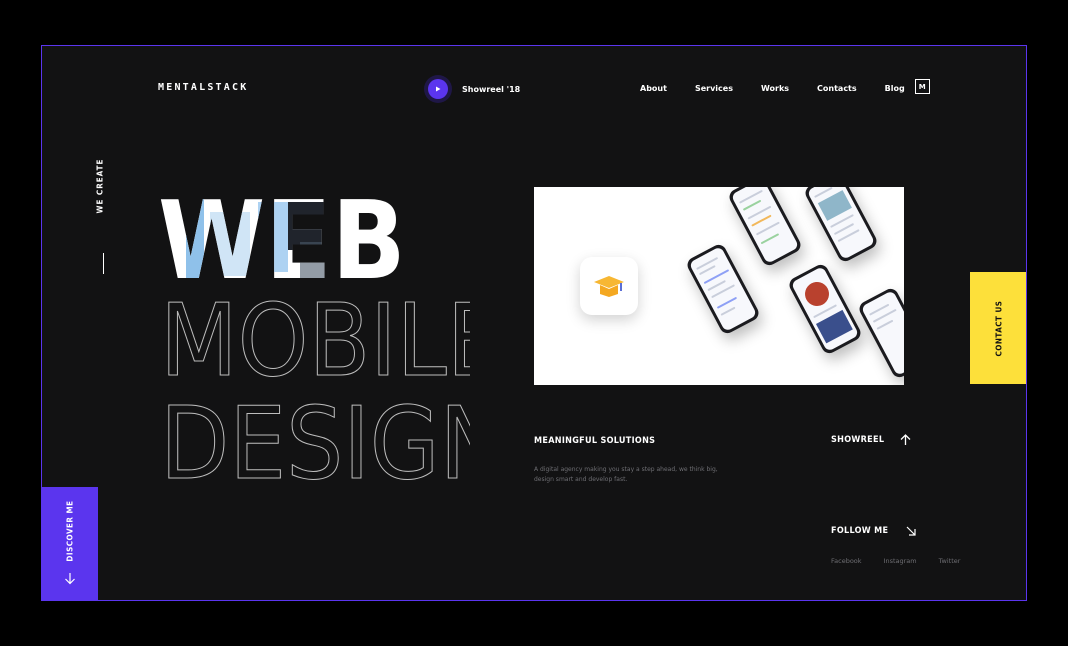 The height and width of the screenshot is (646, 1068). I want to click on play-button-ring, so click(438, 89).